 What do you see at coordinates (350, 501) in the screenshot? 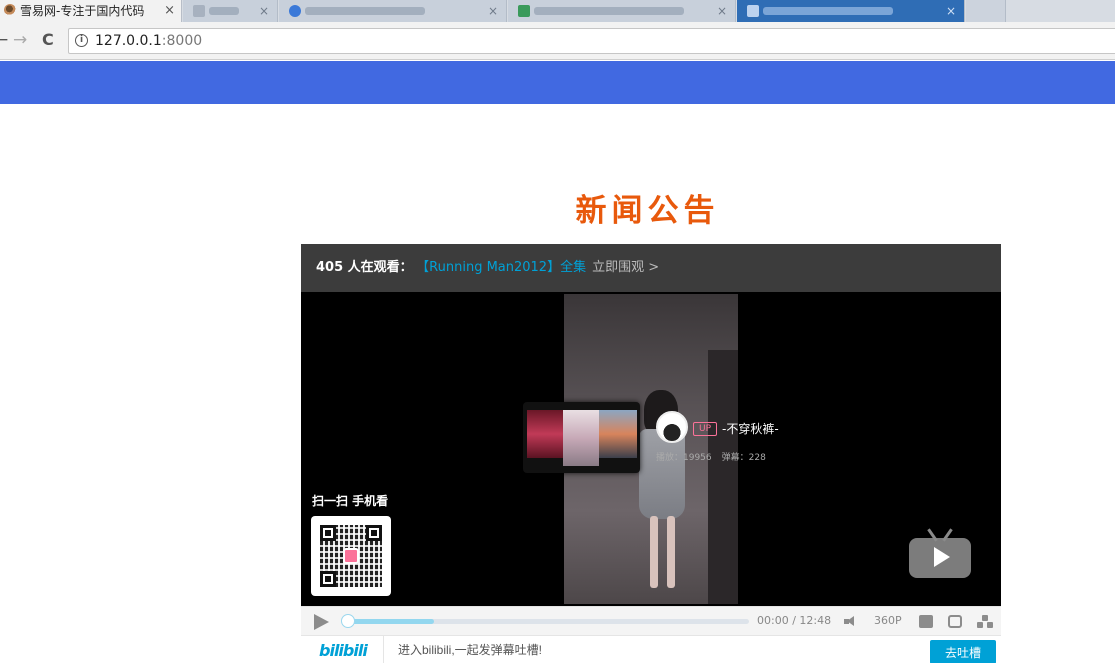
I see `qr-label: 扫一扫 手机看` at bounding box center [350, 501].